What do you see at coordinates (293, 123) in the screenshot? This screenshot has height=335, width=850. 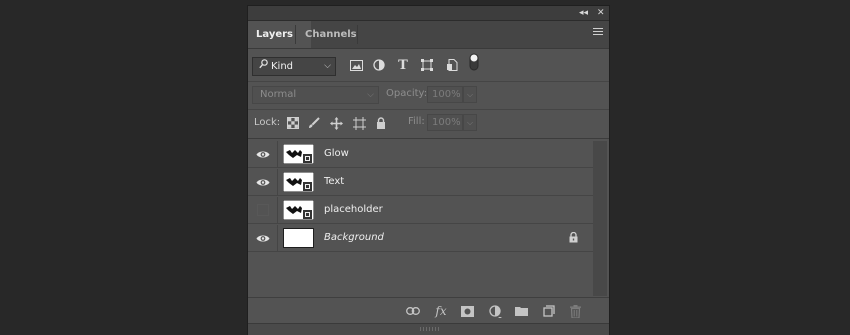 I see `lock-transparent-pixels-icon` at bounding box center [293, 123].